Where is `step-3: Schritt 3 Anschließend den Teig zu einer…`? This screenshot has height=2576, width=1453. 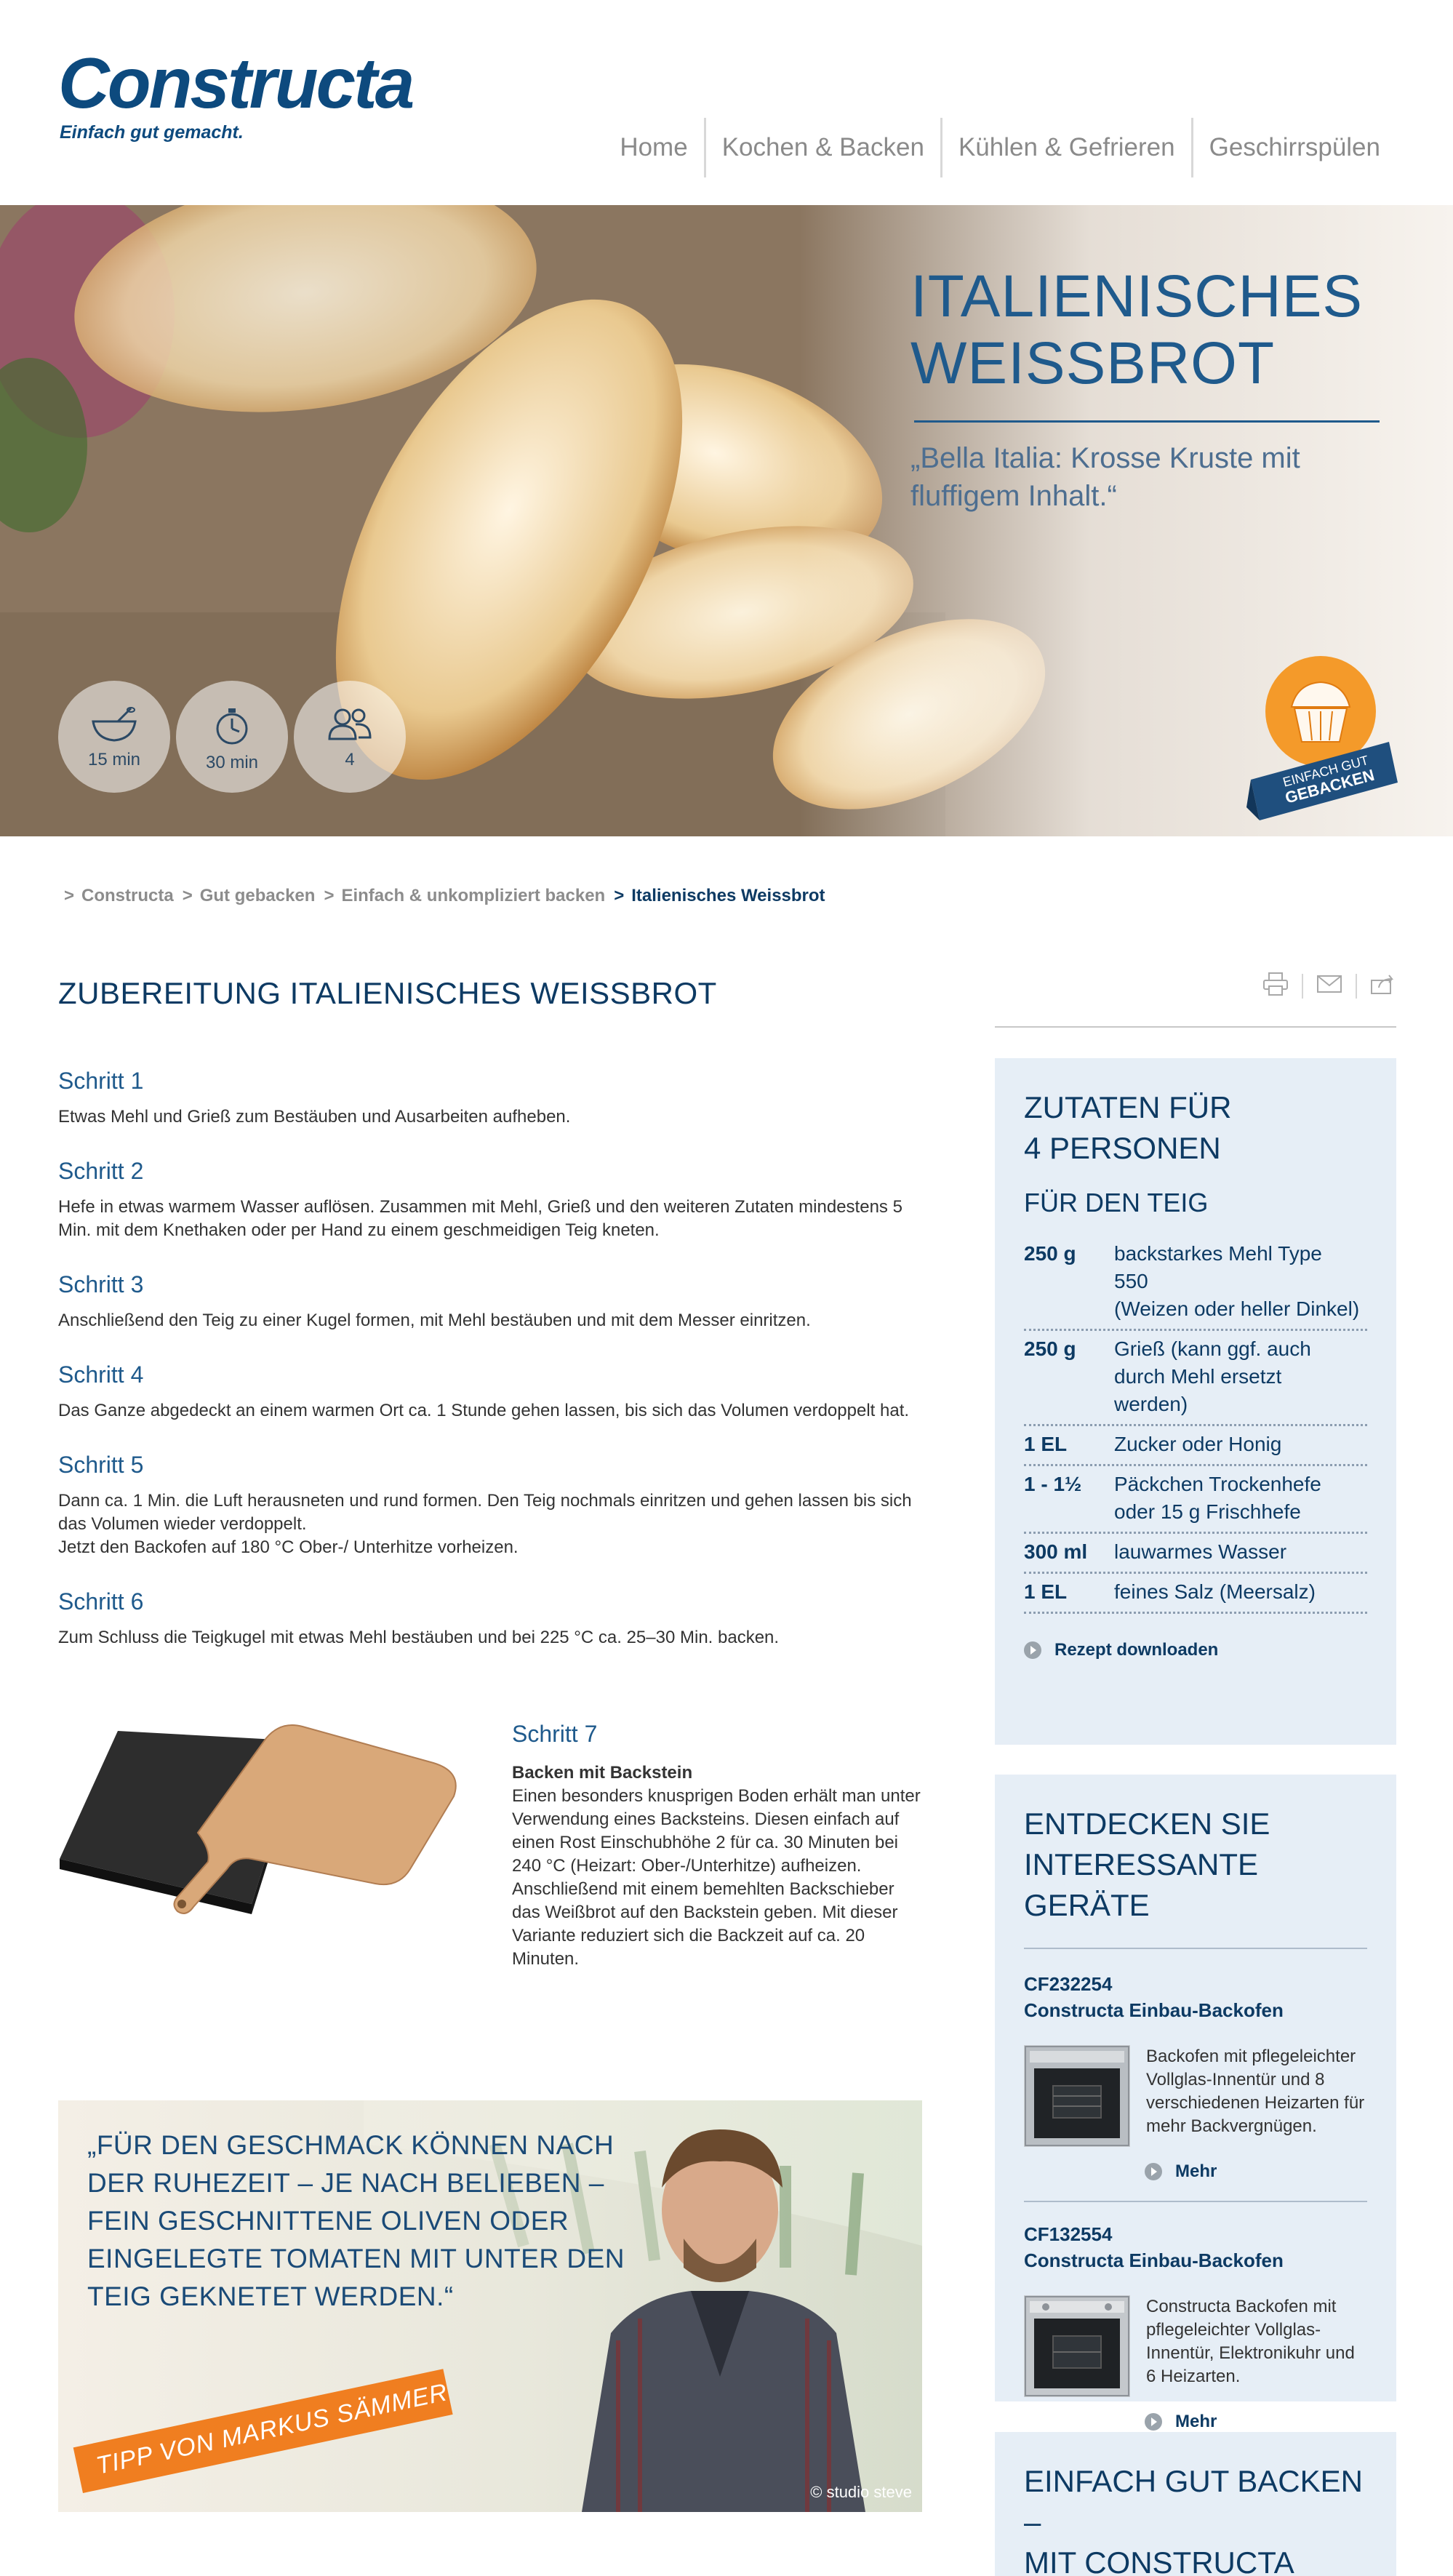
step-3: Schritt 3 Anschließend den Teig zu einer… is located at coordinates (491, 1301).